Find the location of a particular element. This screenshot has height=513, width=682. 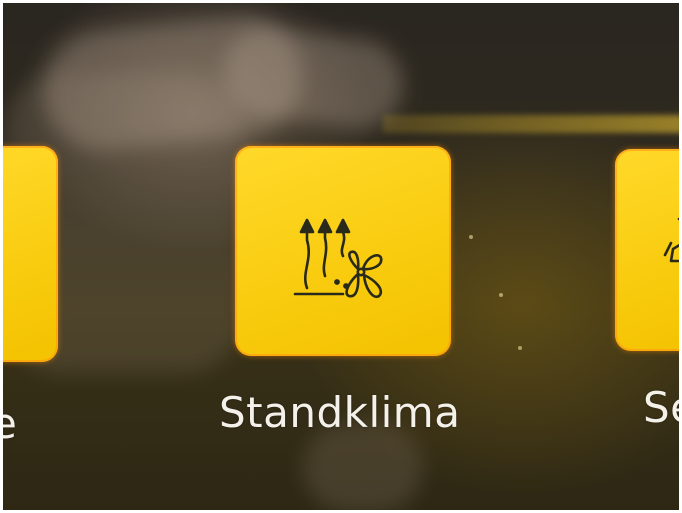

seat-icon is located at coordinates (671, 240).